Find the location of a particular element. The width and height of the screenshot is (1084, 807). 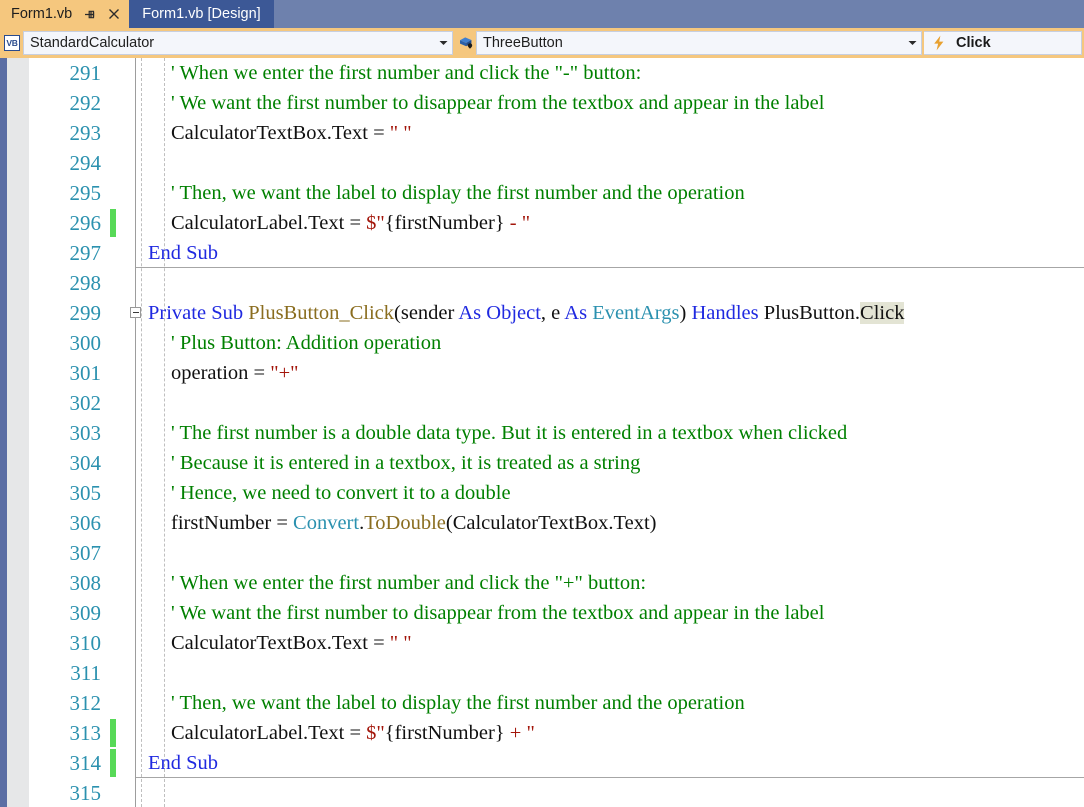

line-number: 304 is located at coordinates (85, 463).